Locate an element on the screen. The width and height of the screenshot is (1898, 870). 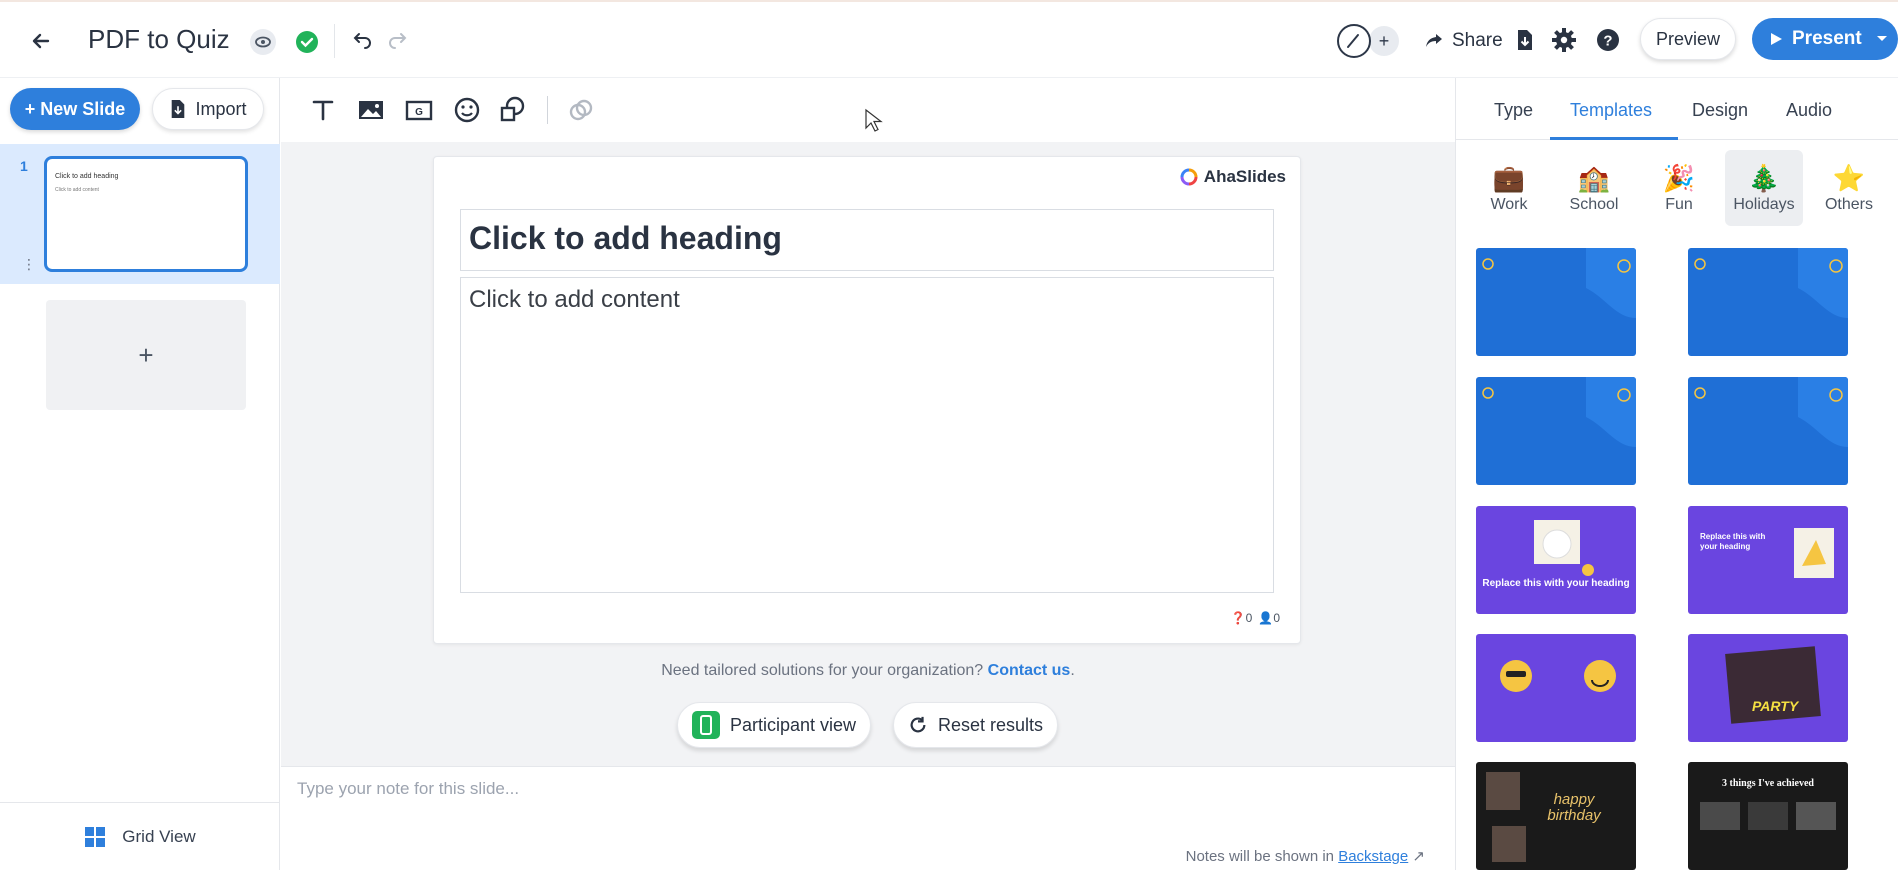
text-tool-icon is located at coordinates (323, 110).